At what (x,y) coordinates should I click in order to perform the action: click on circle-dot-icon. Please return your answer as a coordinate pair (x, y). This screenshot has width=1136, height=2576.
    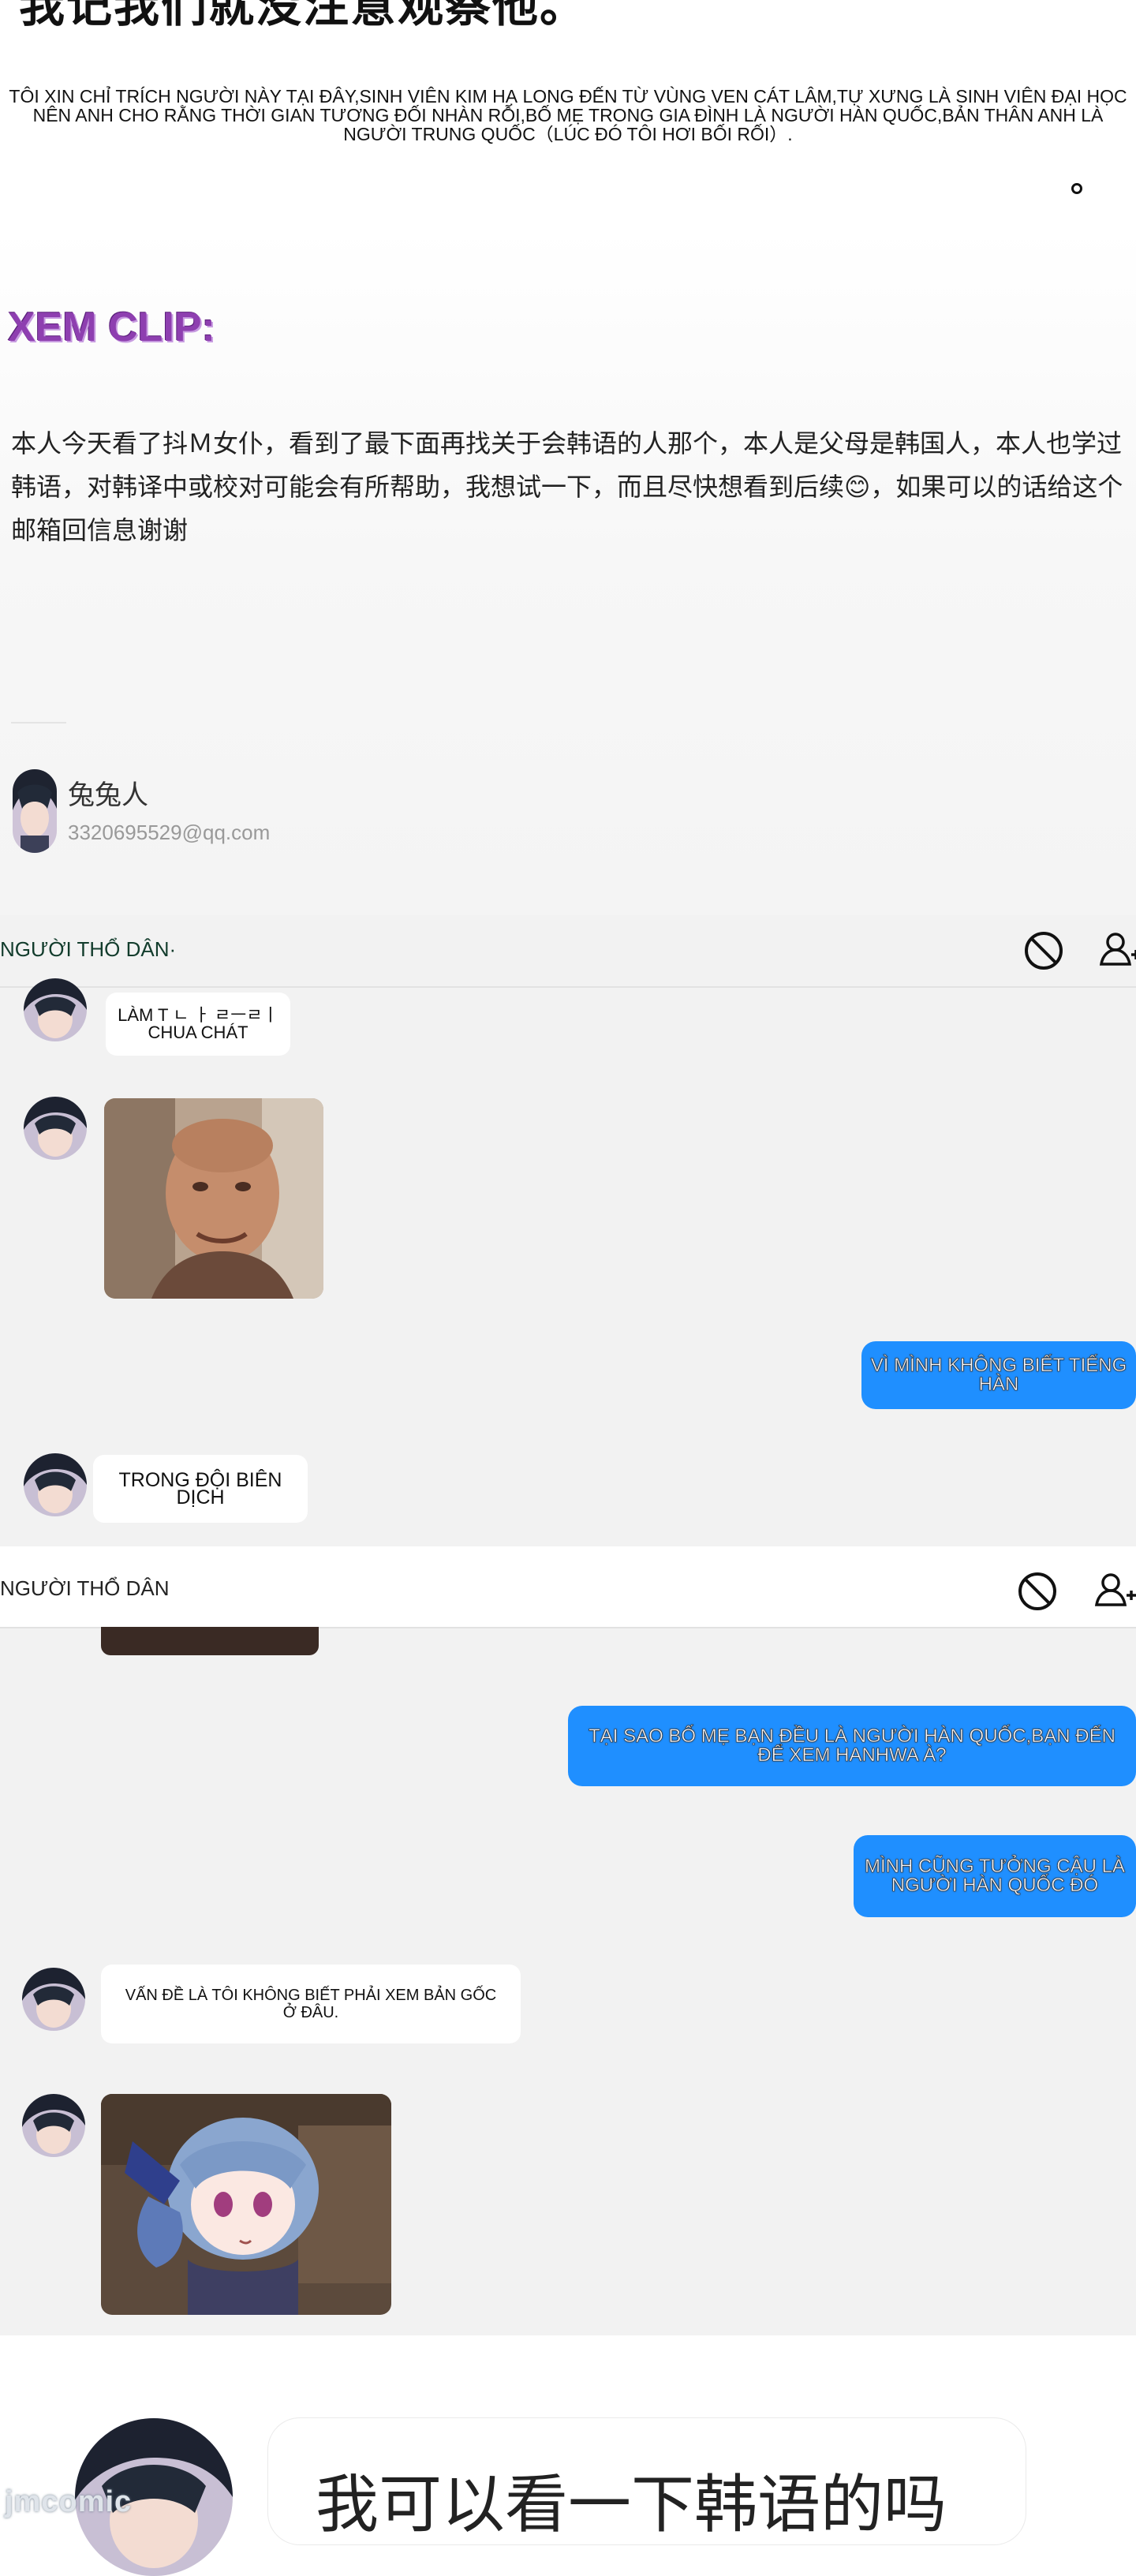
    Looking at the image, I should click on (1076, 188).